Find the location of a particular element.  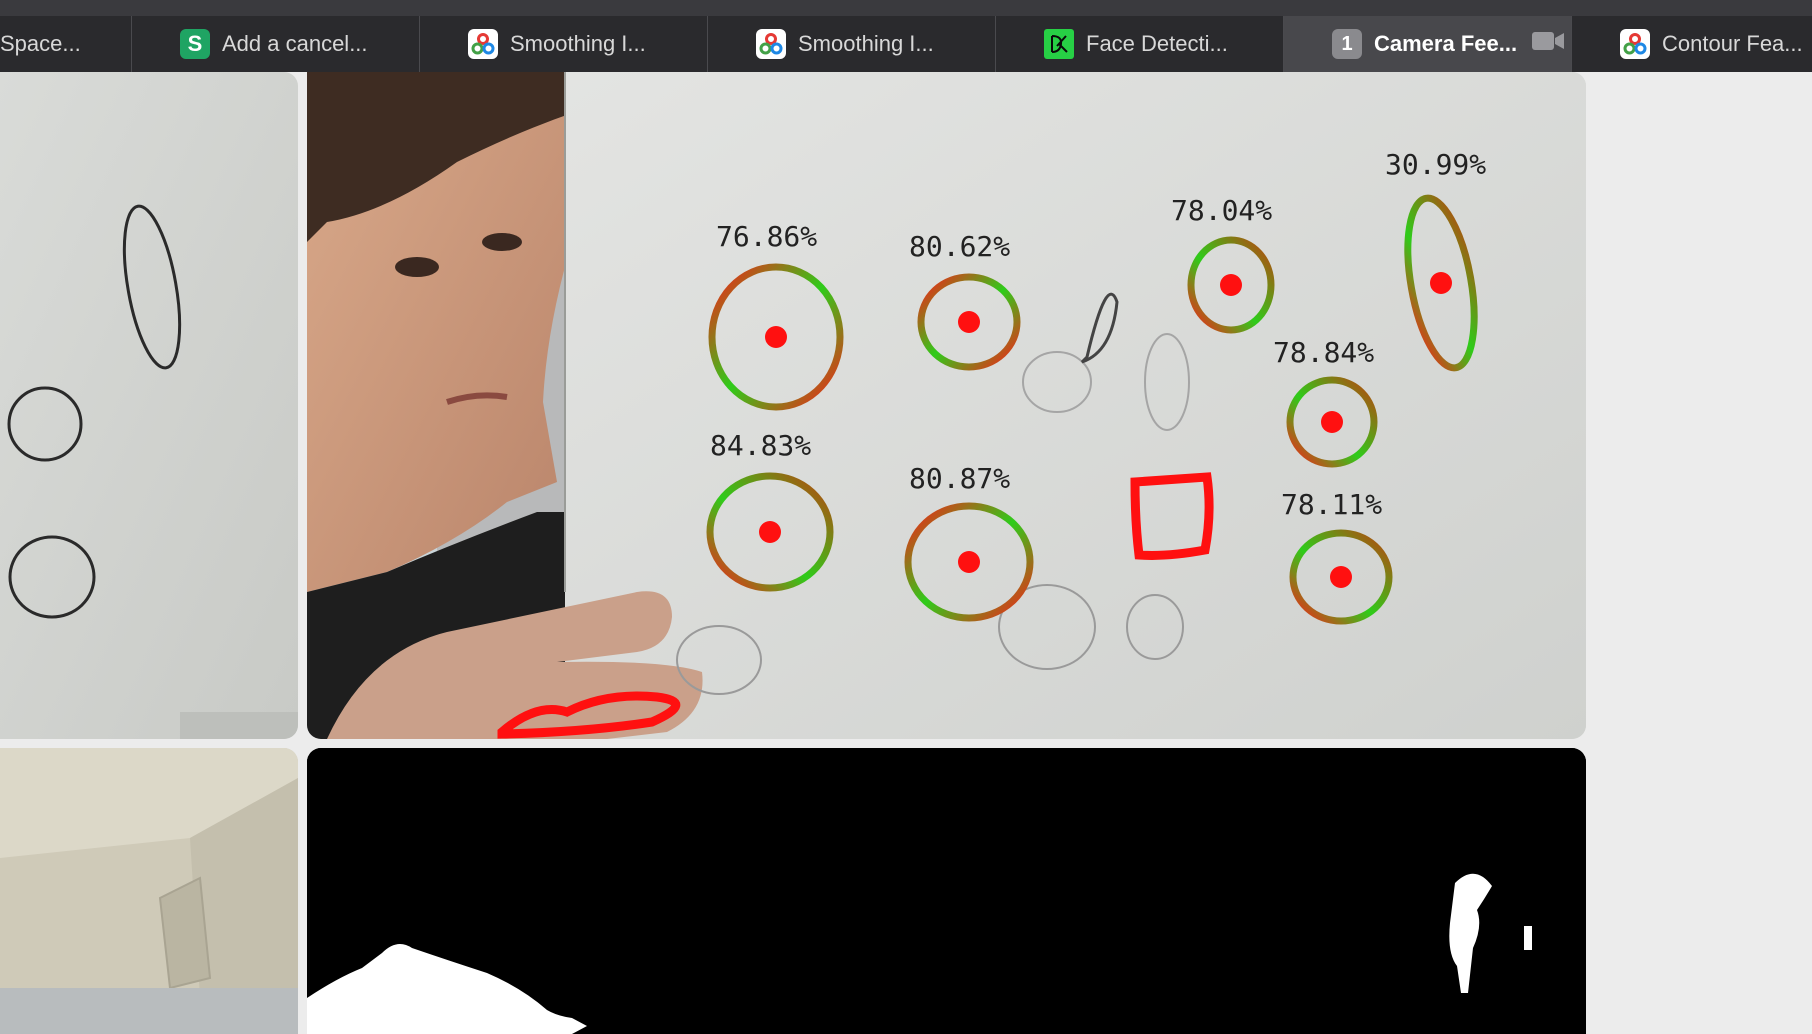

room-camera-tile is located at coordinates (149, 891).